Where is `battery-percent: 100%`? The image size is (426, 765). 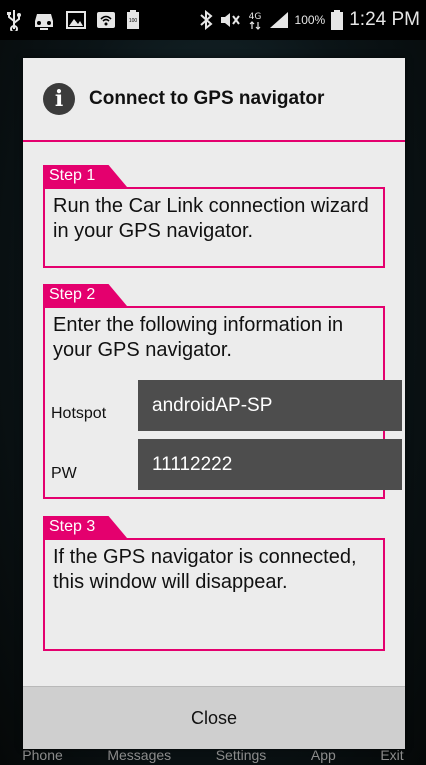 battery-percent: 100% is located at coordinates (310, 20).